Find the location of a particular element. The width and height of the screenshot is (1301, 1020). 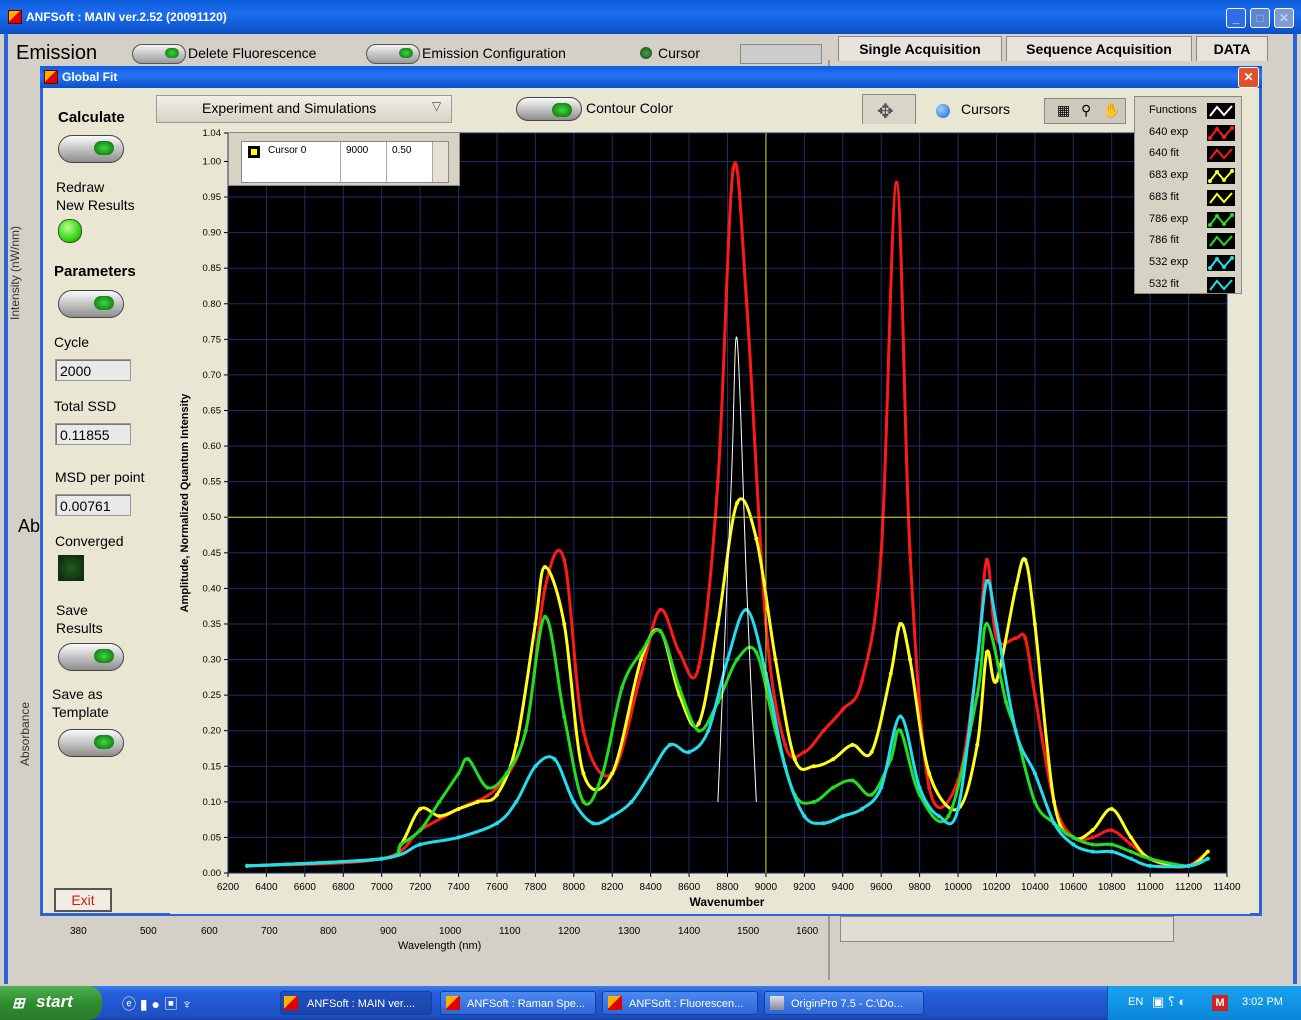

quicklaunch-icons: ⓔ ▮ ● ▣ ♆ is located at coordinates (157, 1004).